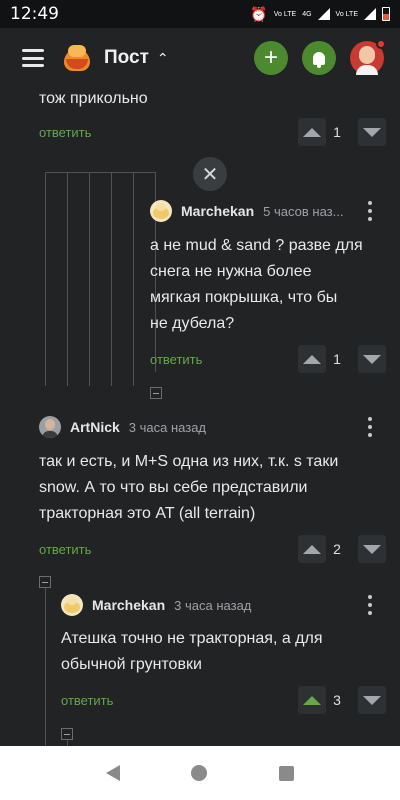 This screenshot has height=800, width=400. Describe the element at coordinates (342, 549) in the screenshot. I see `vote-controls: 2` at that location.